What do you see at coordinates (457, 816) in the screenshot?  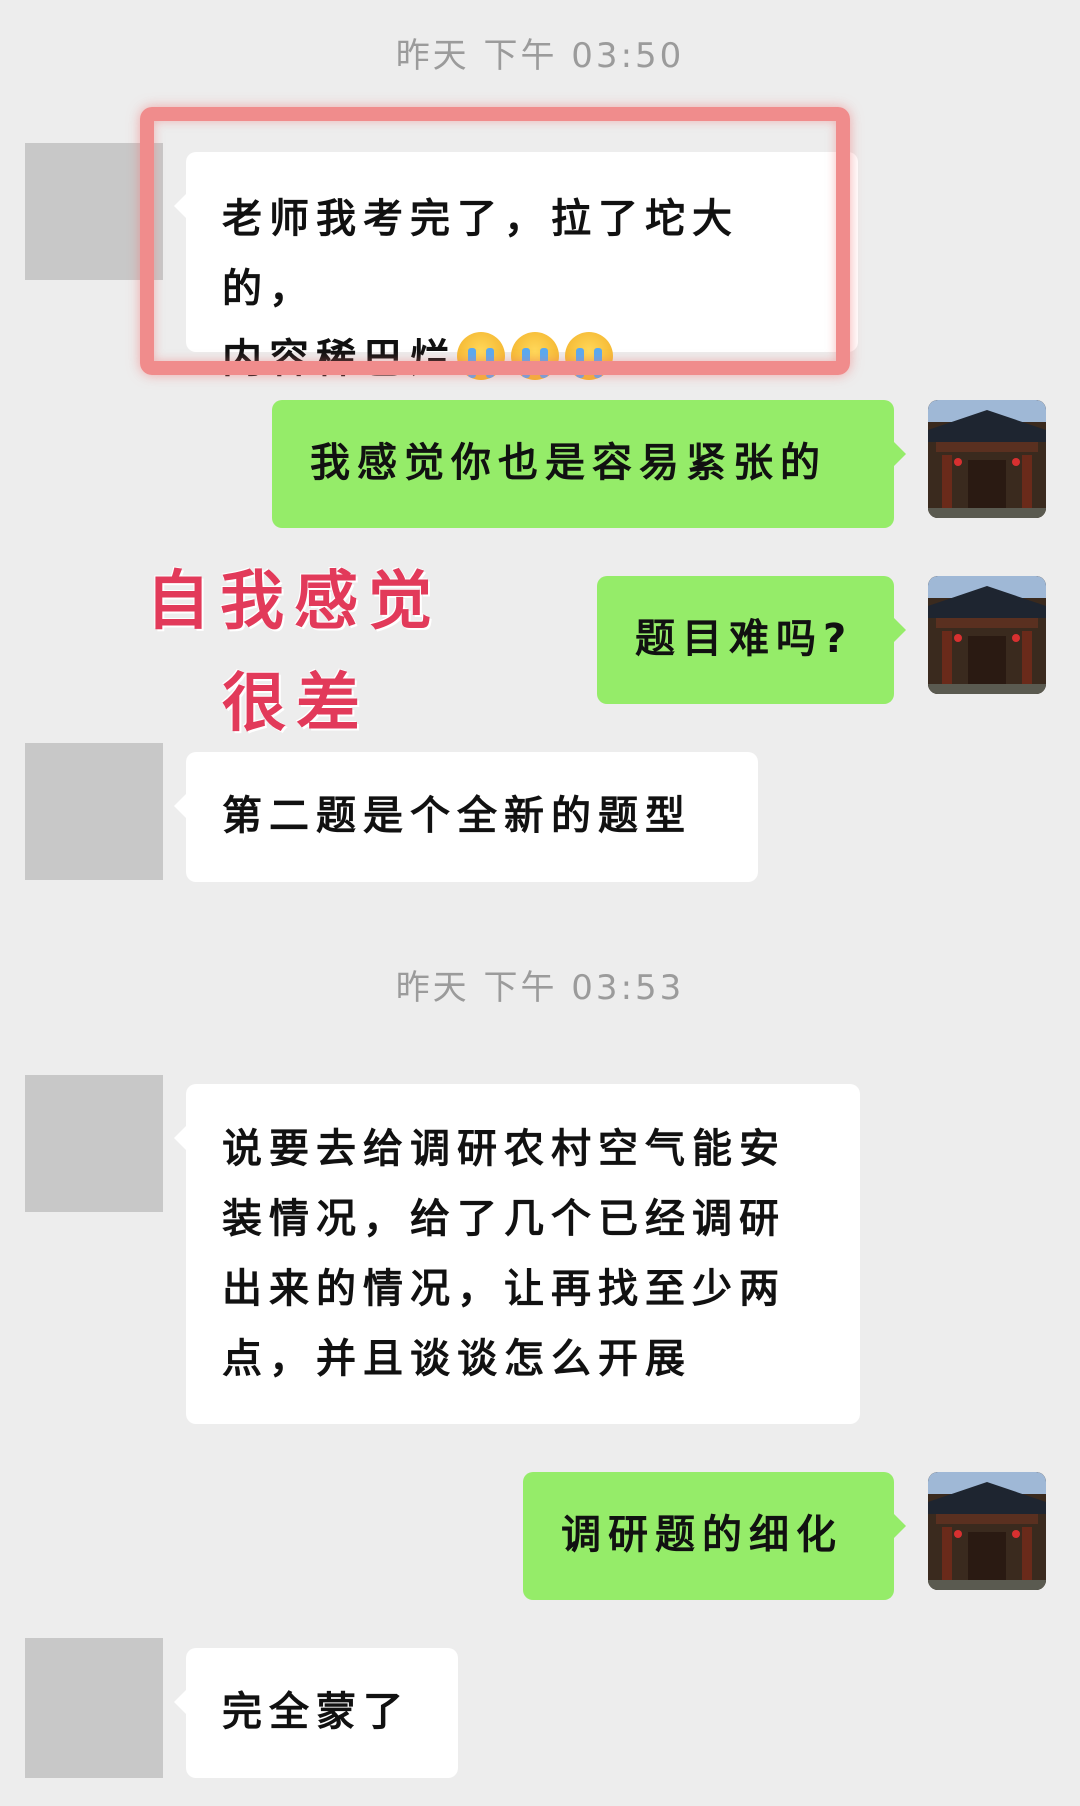 I see `message-text: 第二题是个全新的题型` at bounding box center [457, 816].